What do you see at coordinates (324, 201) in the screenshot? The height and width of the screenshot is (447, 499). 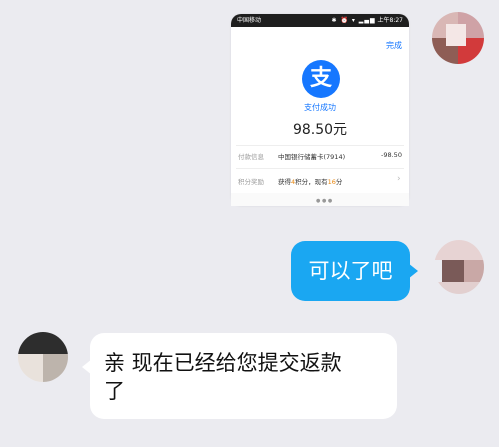 I see `nav-dots: ● ● ●` at bounding box center [324, 201].